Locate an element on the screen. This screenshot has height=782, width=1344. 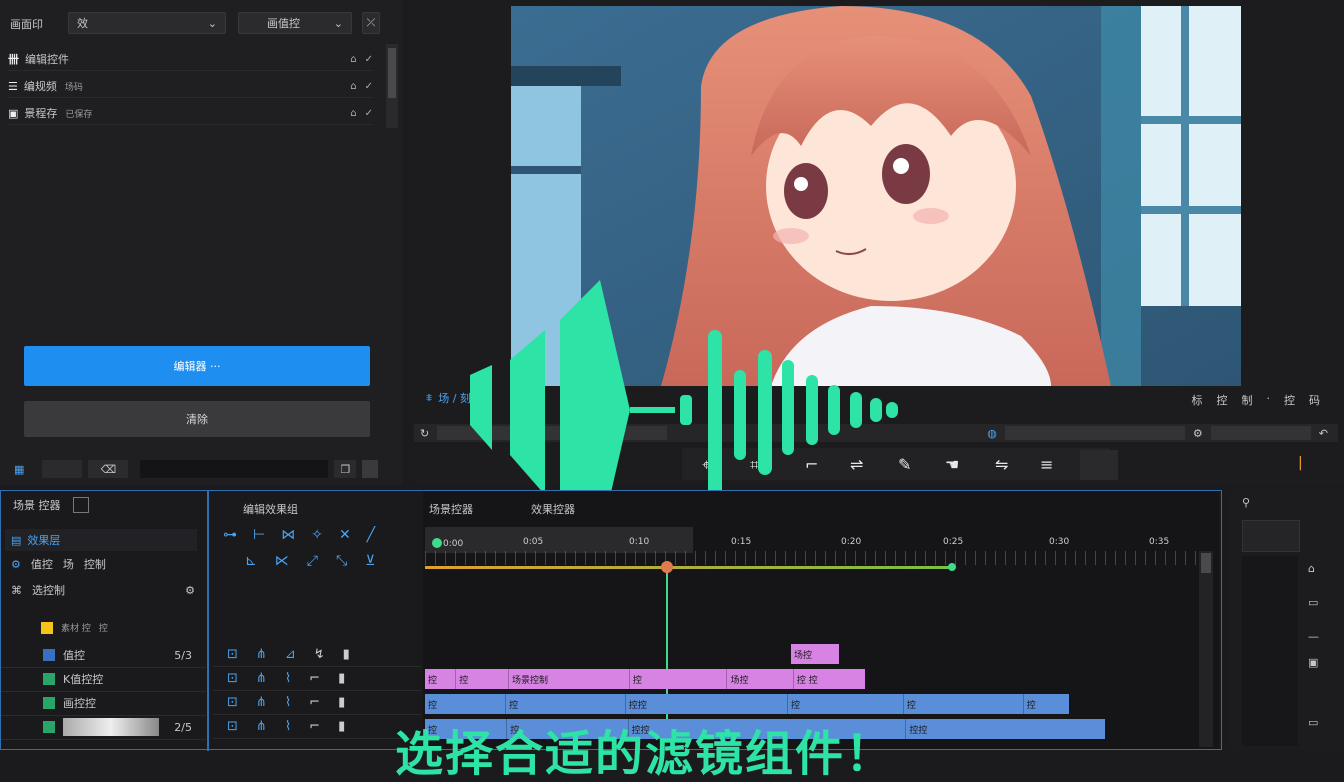
clip: 控 控 is located at coordinates (829, 679).